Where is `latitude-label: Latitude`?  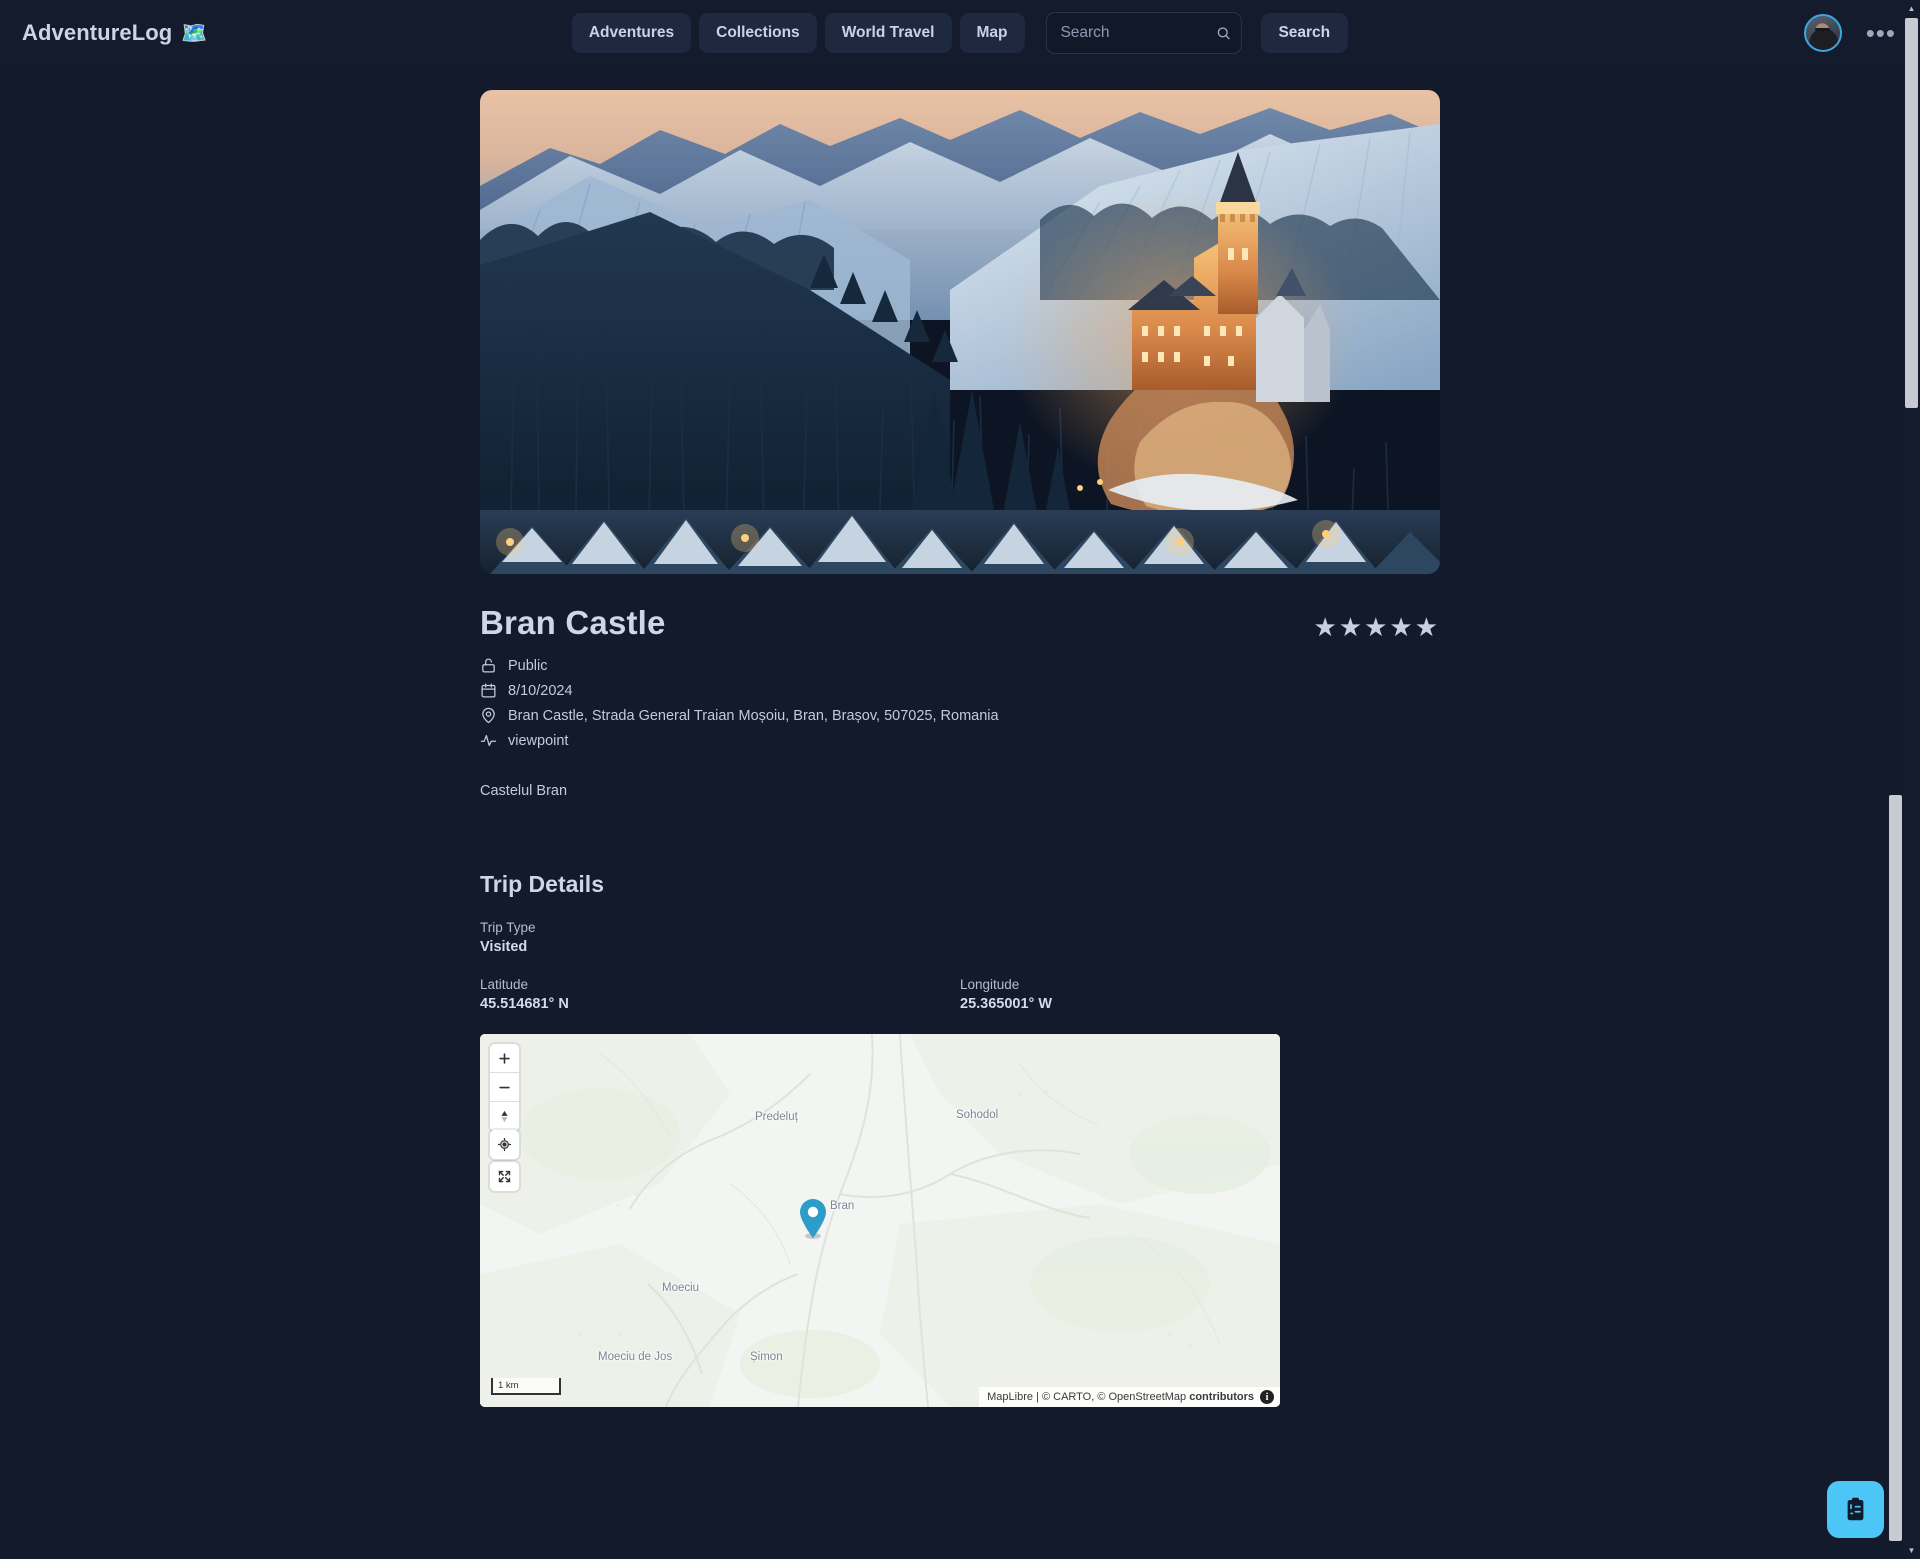
latitude-label: Latitude is located at coordinates (504, 984).